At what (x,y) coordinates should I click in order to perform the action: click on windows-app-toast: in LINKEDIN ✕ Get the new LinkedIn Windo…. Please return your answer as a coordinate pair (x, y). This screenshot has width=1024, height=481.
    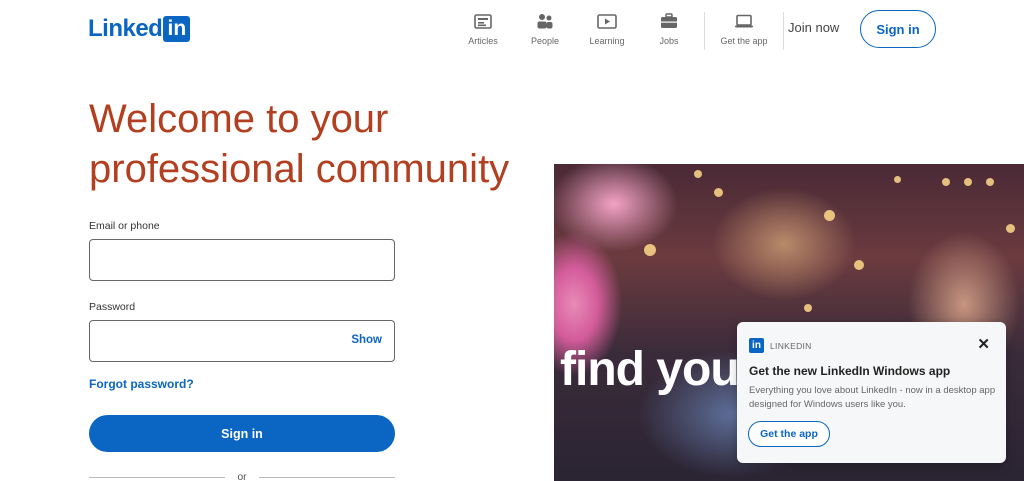
    Looking at the image, I should click on (871, 392).